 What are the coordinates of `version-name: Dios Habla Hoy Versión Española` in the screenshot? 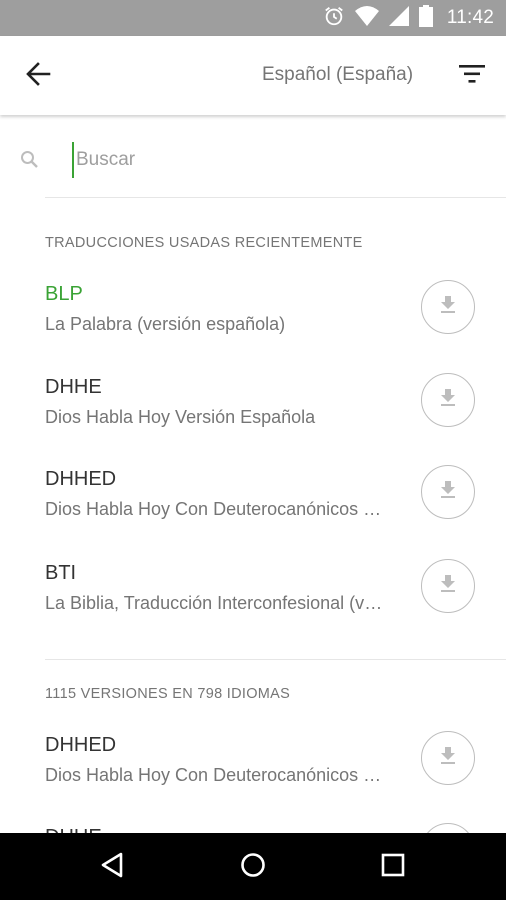 It's located at (180, 417).